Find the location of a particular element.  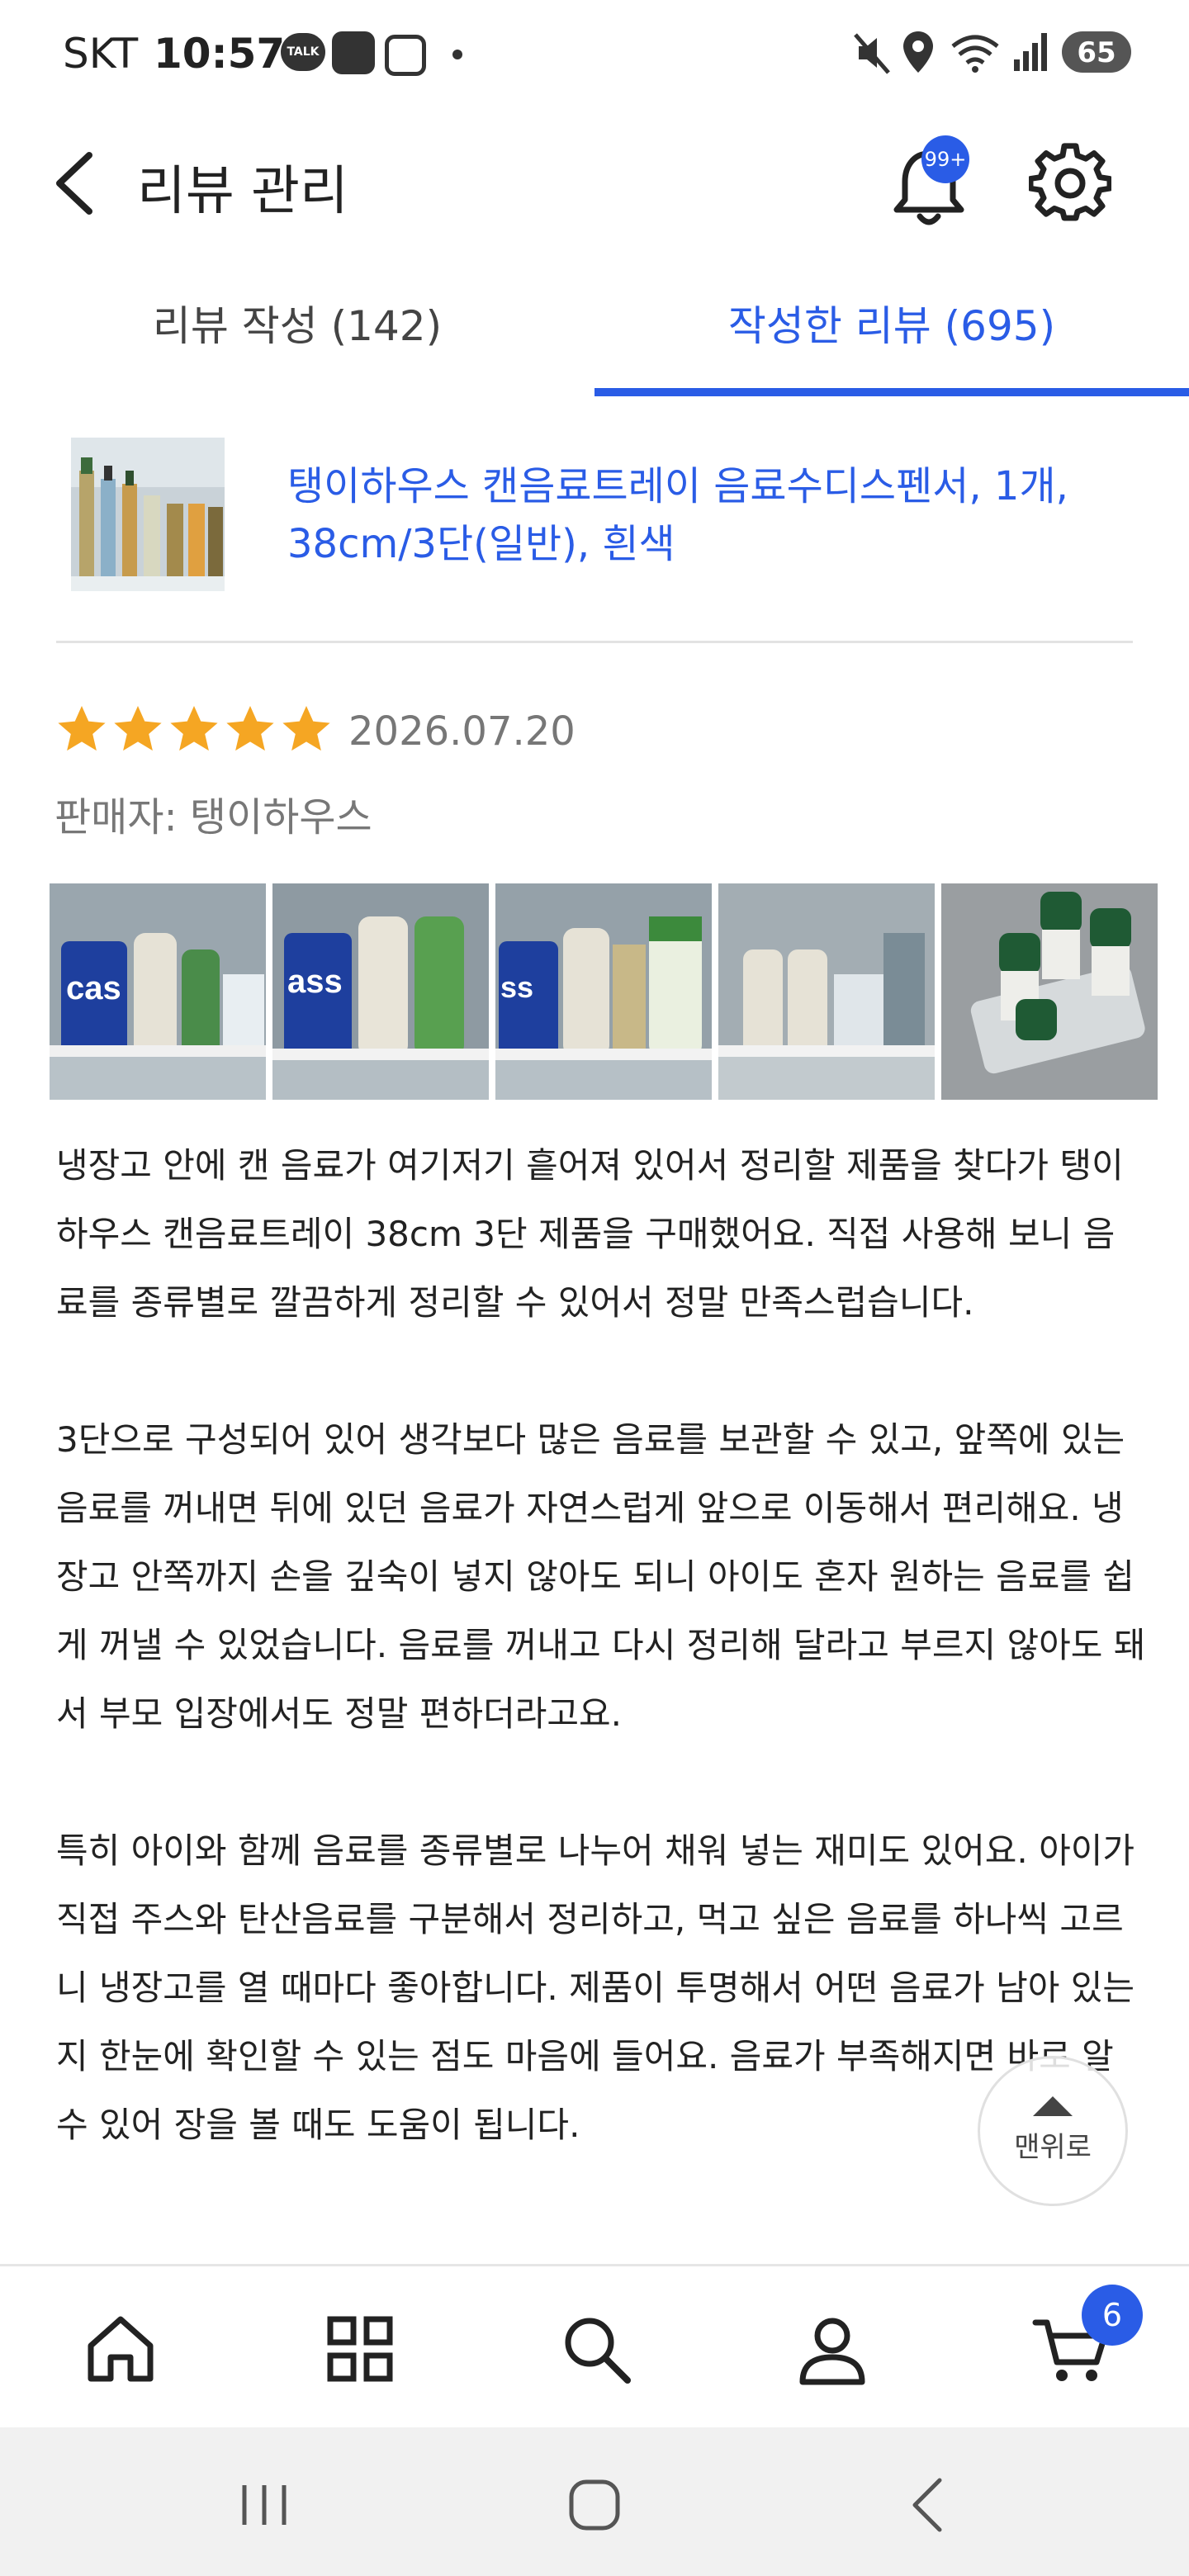

status-bar: SKT 10:57 TALK 65 is located at coordinates (594, 53).